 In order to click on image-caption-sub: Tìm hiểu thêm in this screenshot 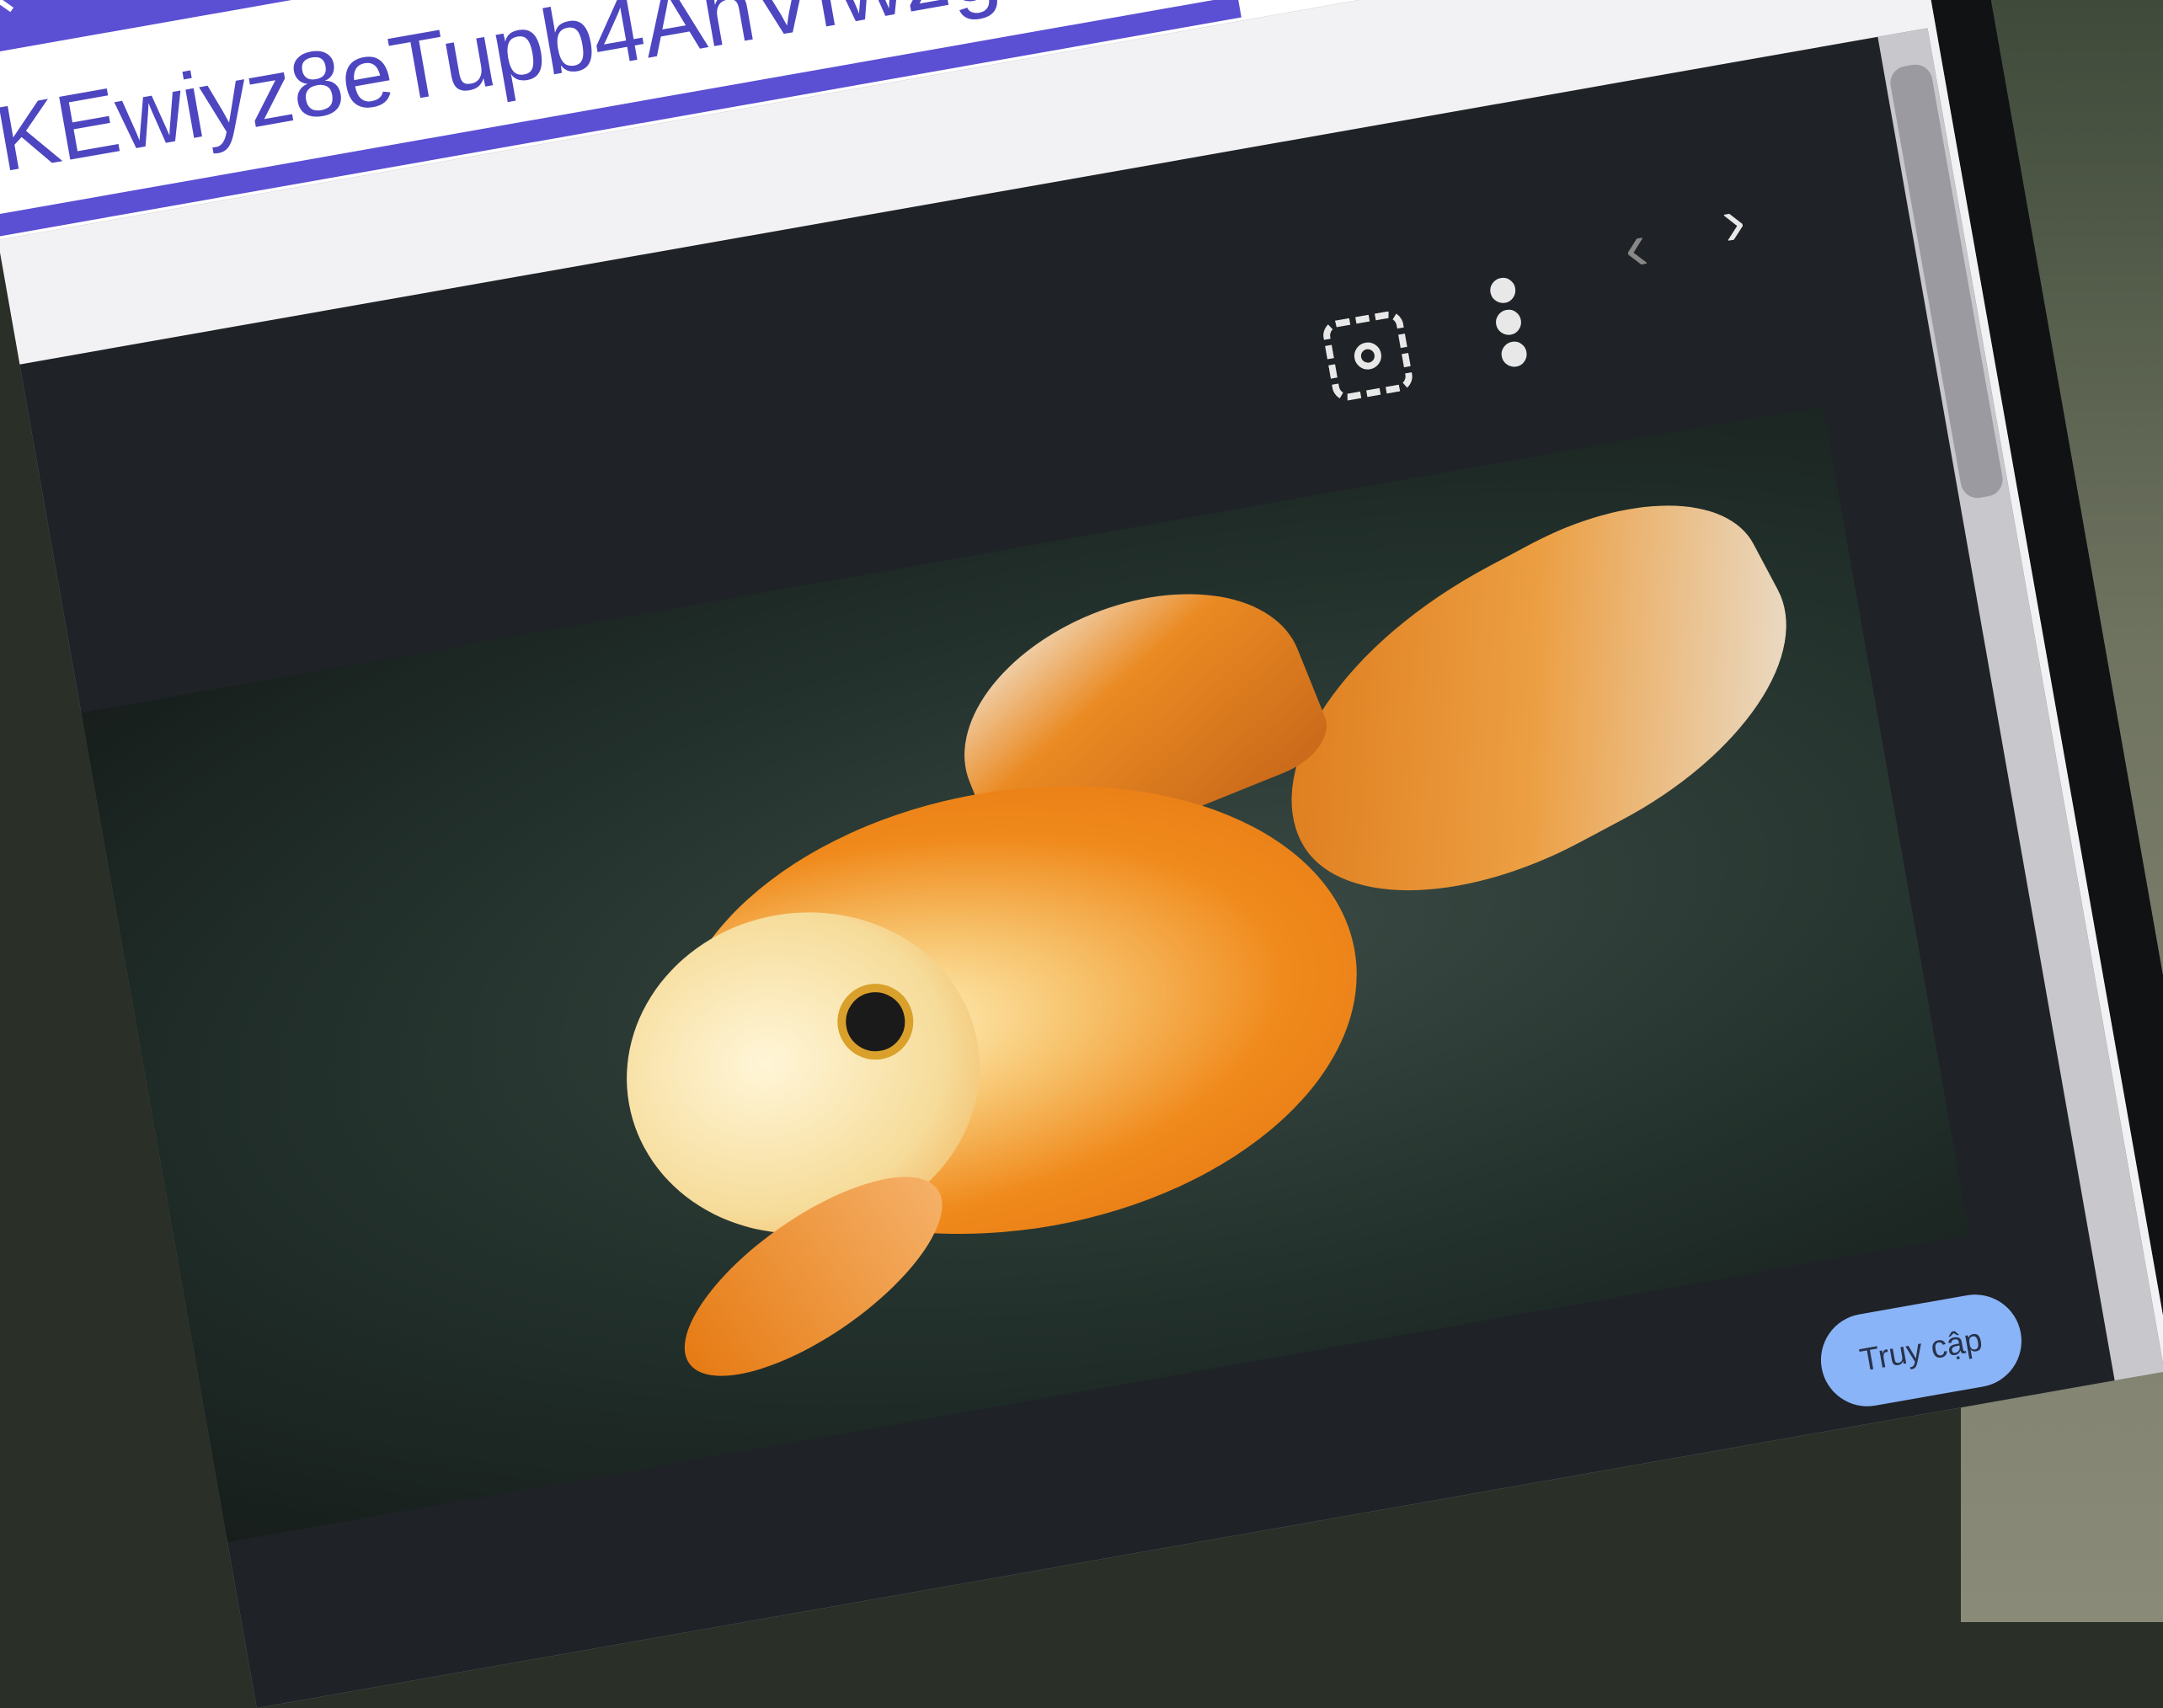, I will do `click(1442, 1601)`.